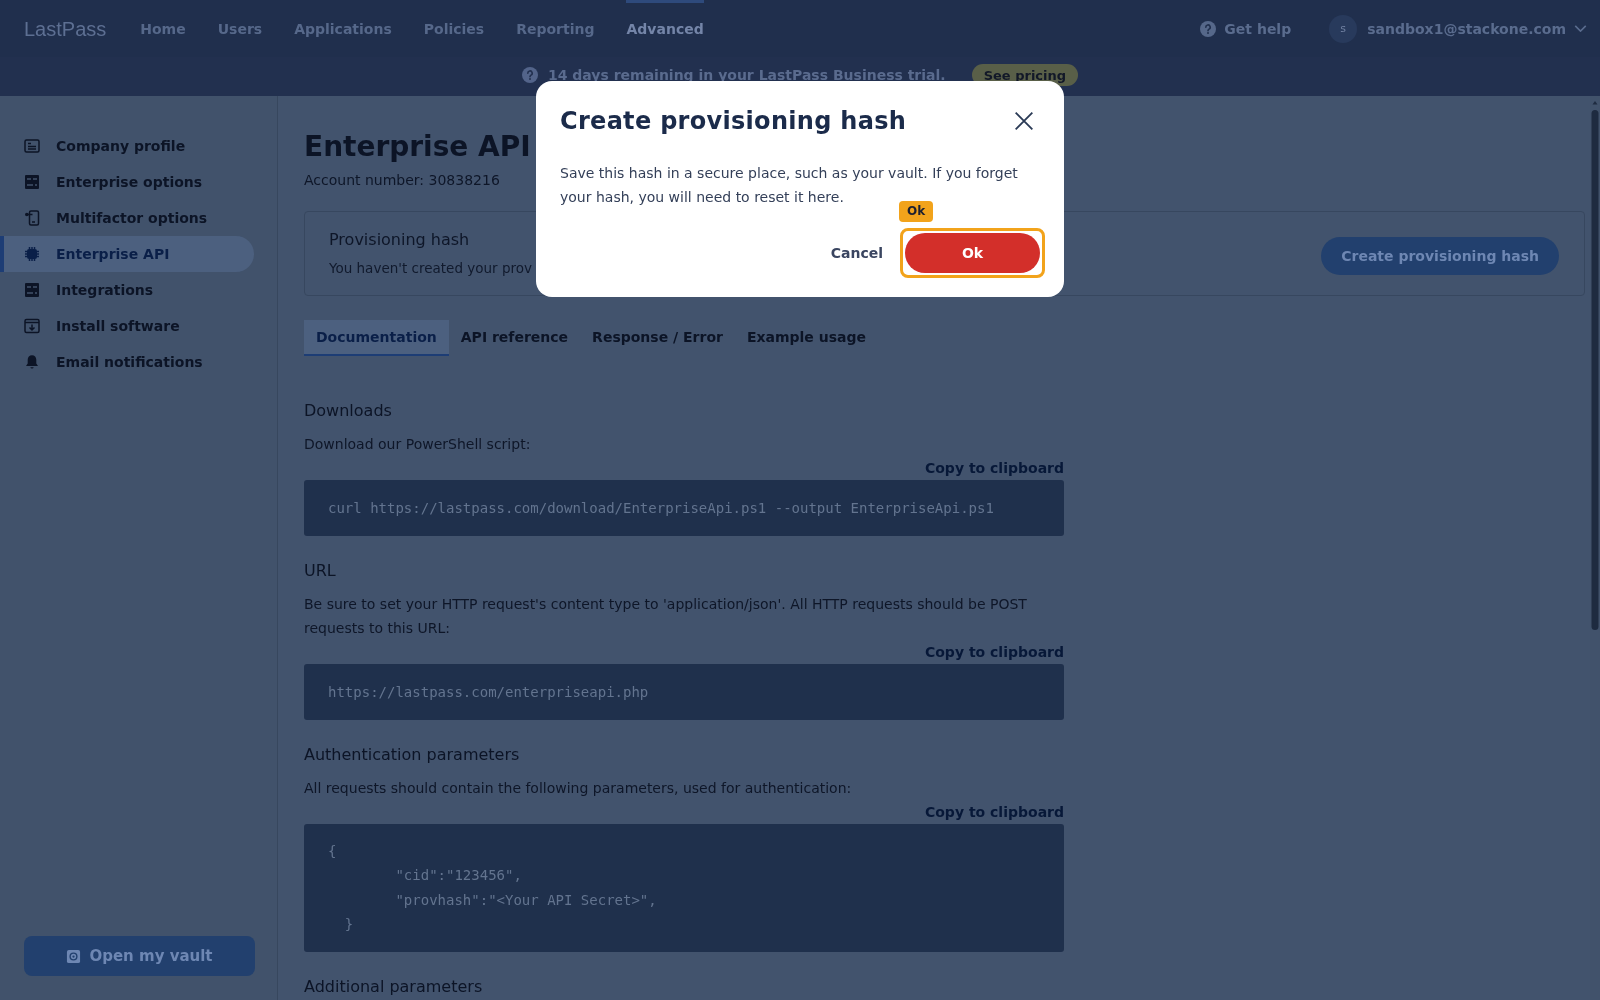  Describe the element at coordinates (555, 28) in the screenshot. I see `nav-link: Reporting` at that location.